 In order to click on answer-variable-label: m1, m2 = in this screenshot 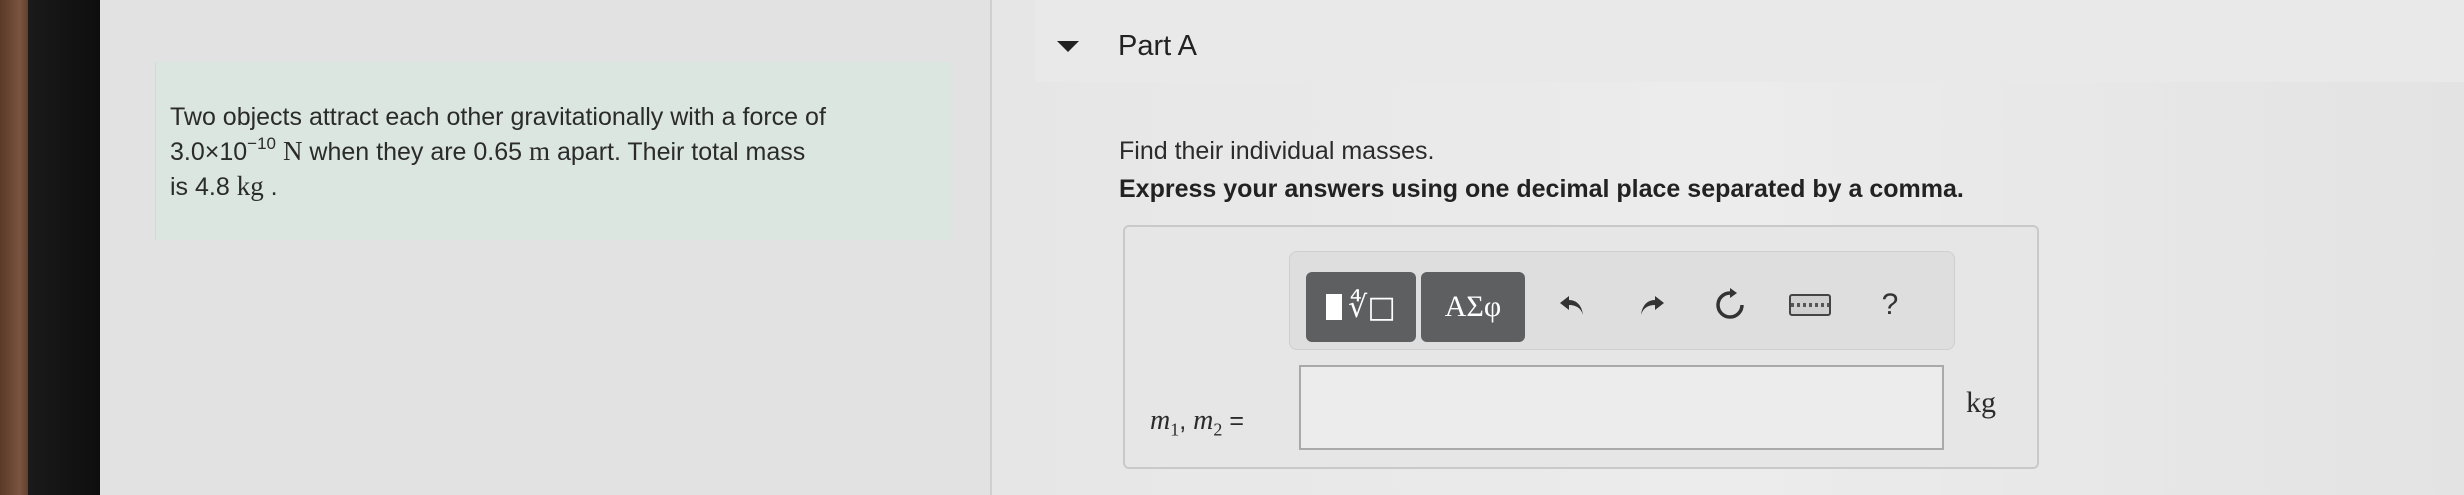, I will do `click(1197, 422)`.